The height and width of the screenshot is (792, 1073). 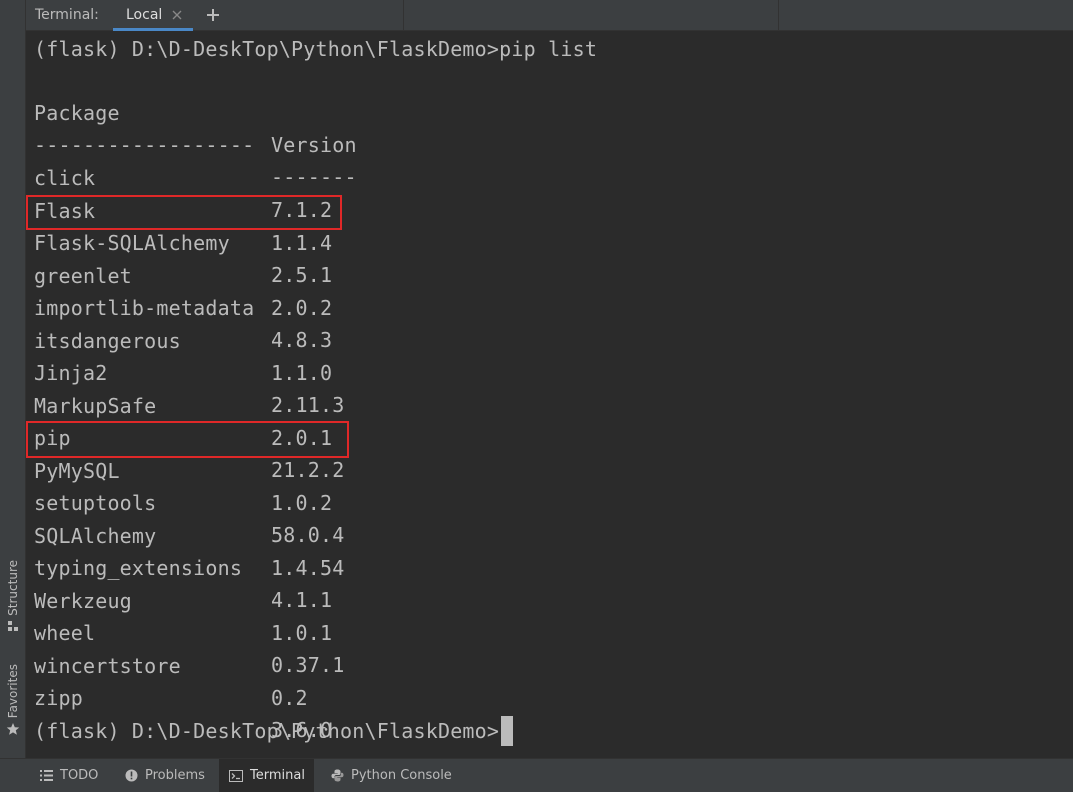 What do you see at coordinates (507, 730) in the screenshot?
I see `text-cursor` at bounding box center [507, 730].